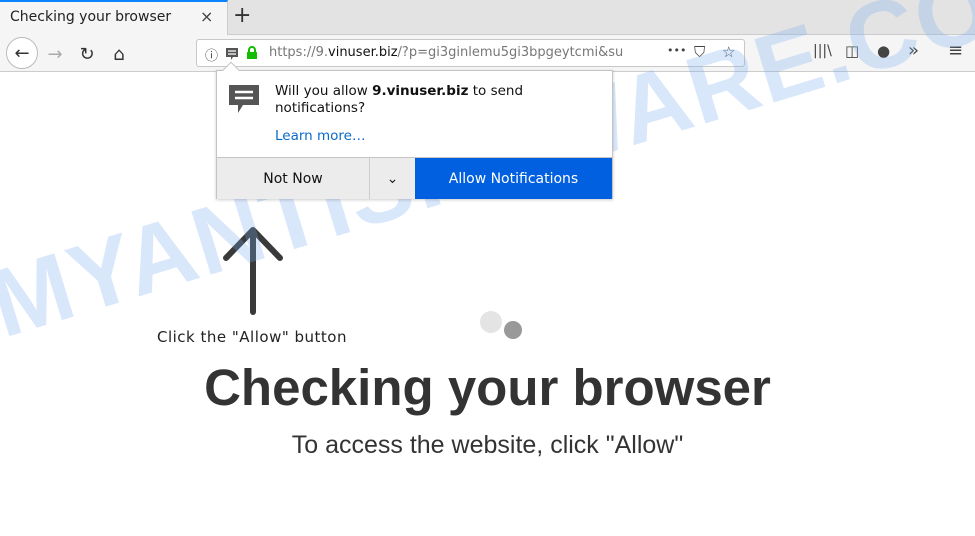 This screenshot has width=975, height=536. I want to click on chevron-down-icon: ⌄, so click(392, 178).